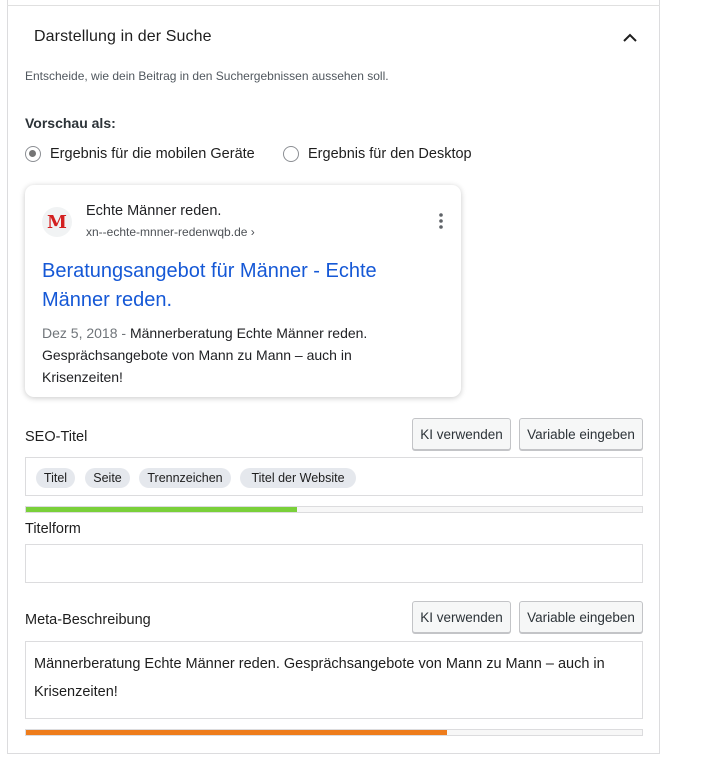 The height and width of the screenshot is (765, 711). Describe the element at coordinates (56, 437) in the screenshot. I see `seo-title-label: SEO-Titel` at that location.